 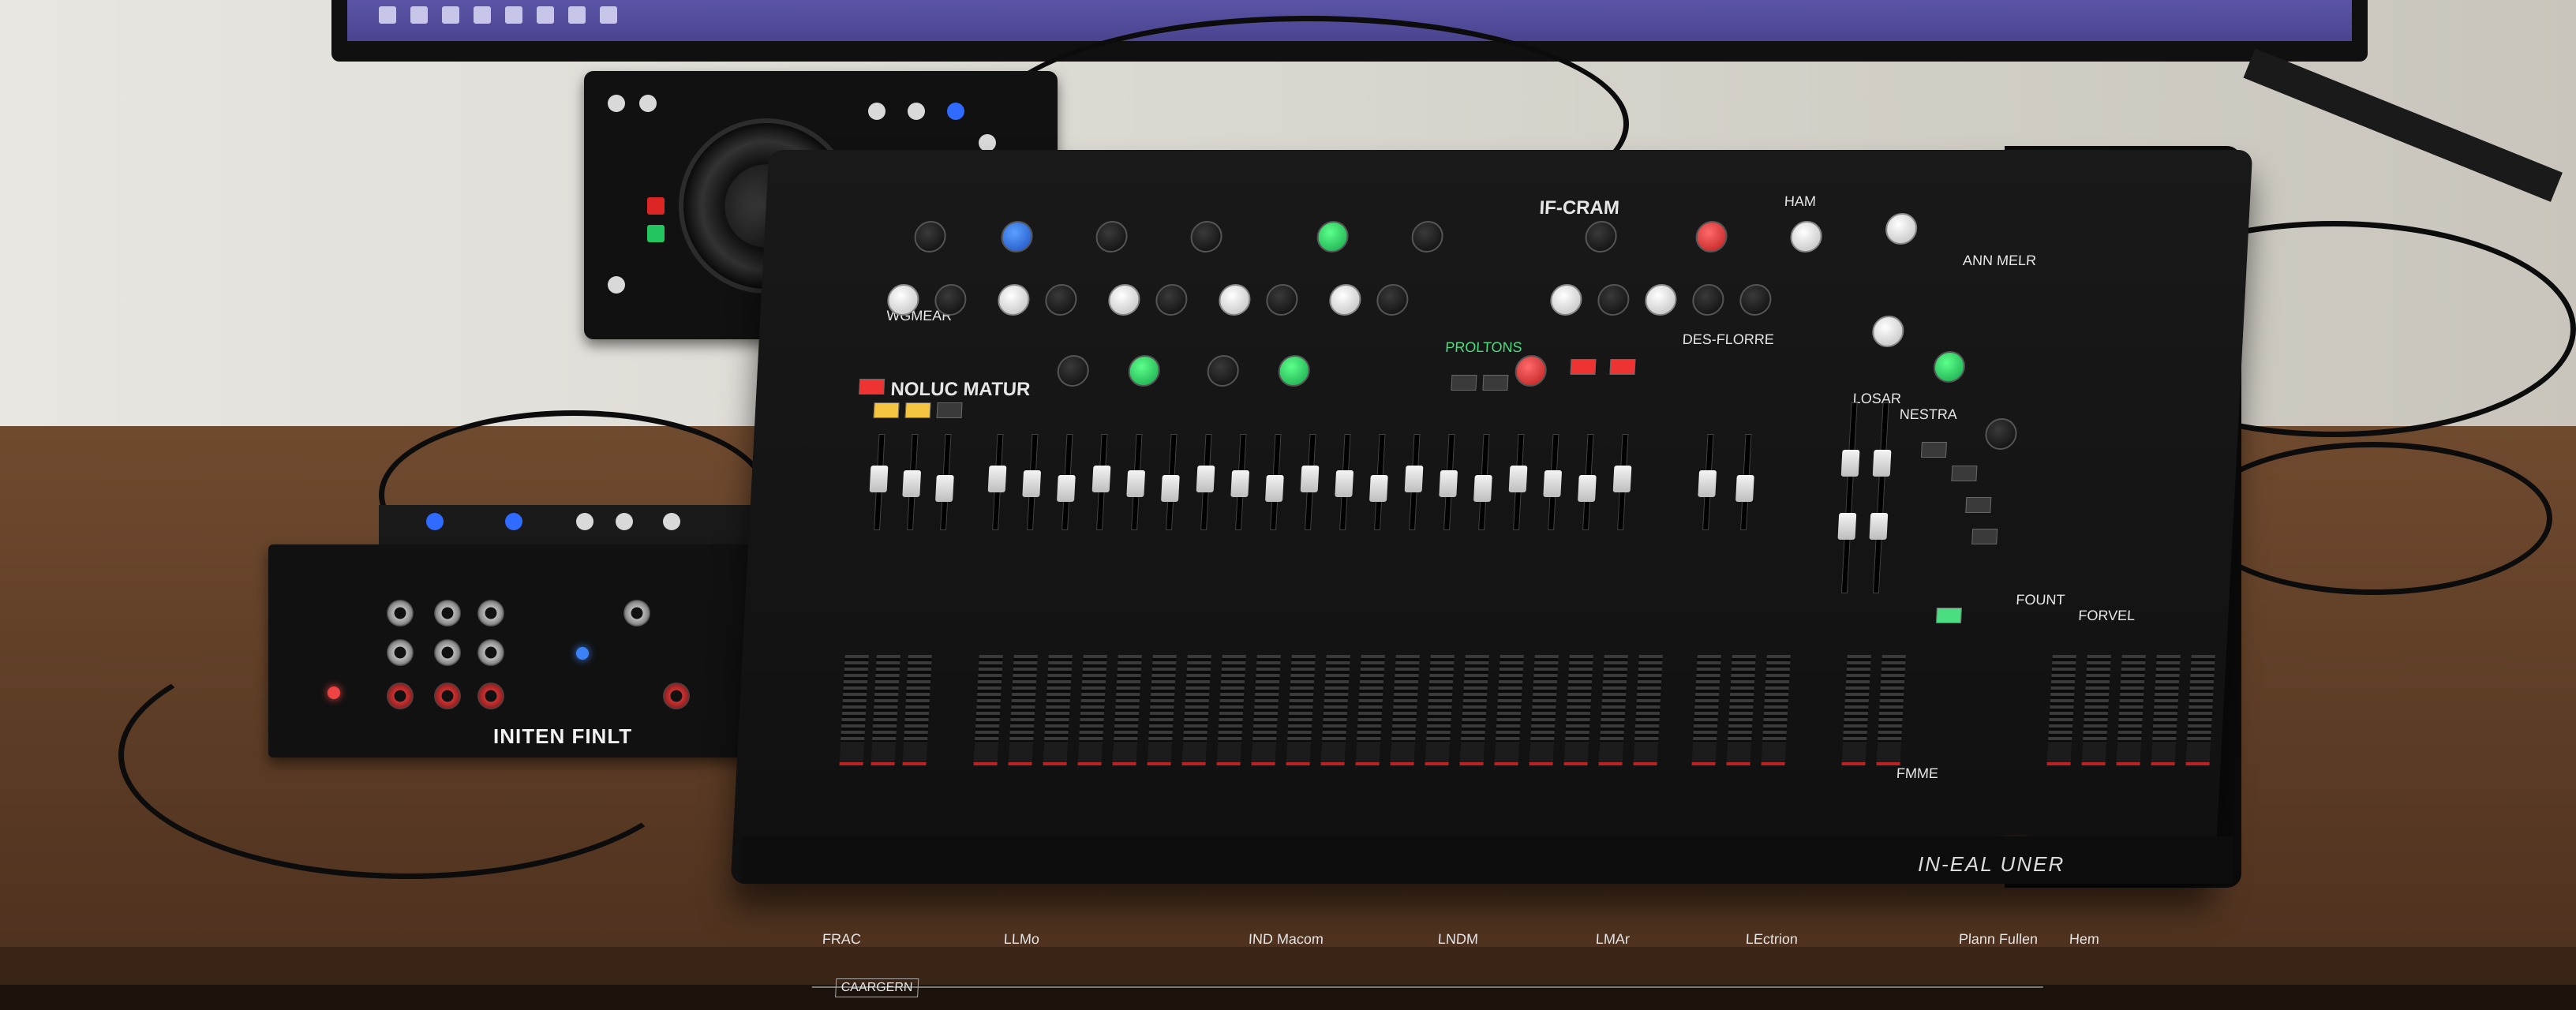 I want to click on mute-button, so click(x=872, y=387).